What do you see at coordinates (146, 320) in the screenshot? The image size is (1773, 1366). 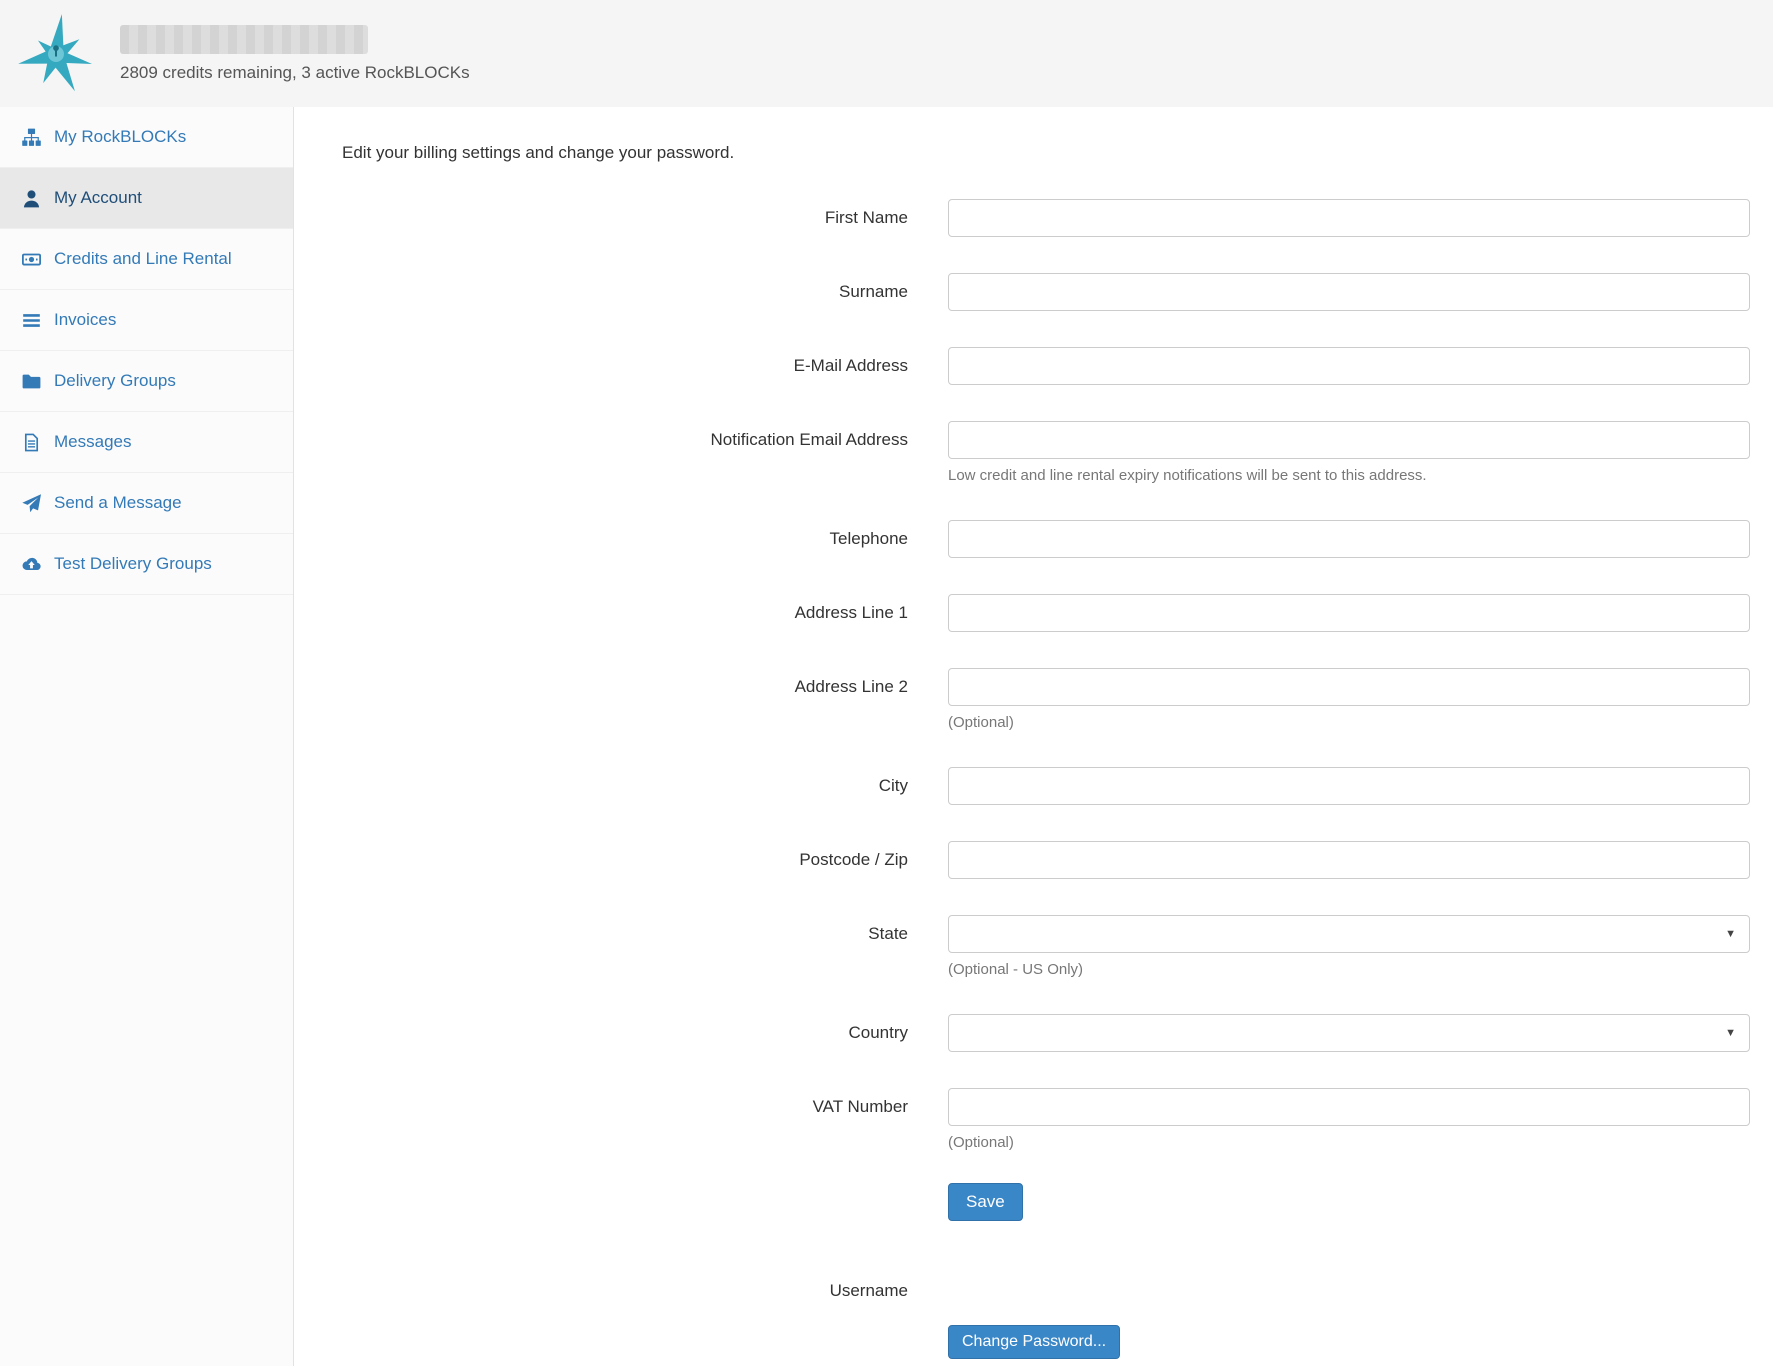 I see `sidebar-item-invoices: Invoices` at bounding box center [146, 320].